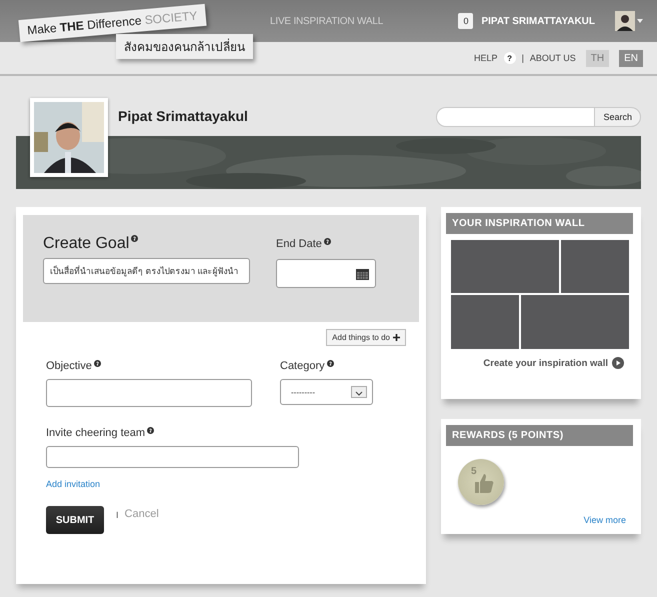 This screenshot has width=657, height=597. I want to click on add-things-button: Add things to do, so click(366, 337).